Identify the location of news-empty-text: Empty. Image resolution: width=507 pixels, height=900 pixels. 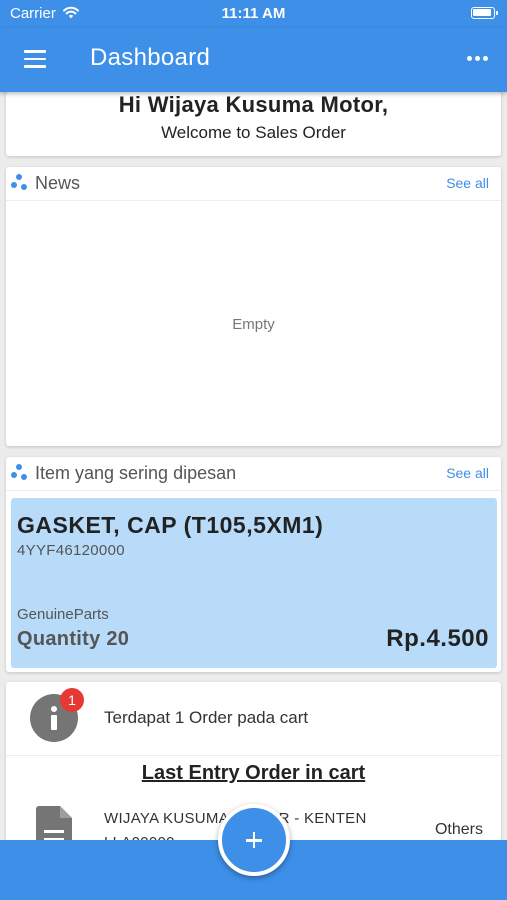
(253, 324).